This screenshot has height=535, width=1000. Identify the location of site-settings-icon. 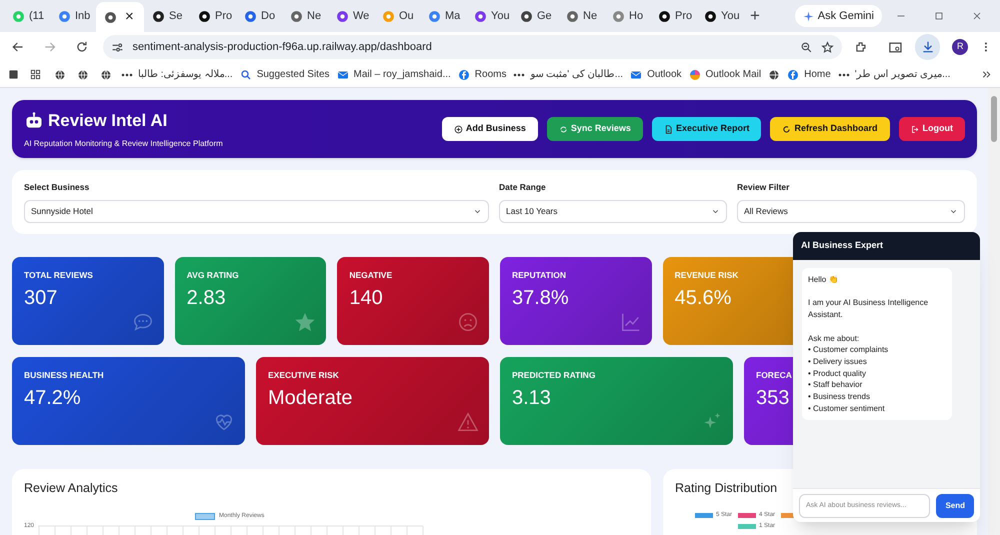
(117, 47).